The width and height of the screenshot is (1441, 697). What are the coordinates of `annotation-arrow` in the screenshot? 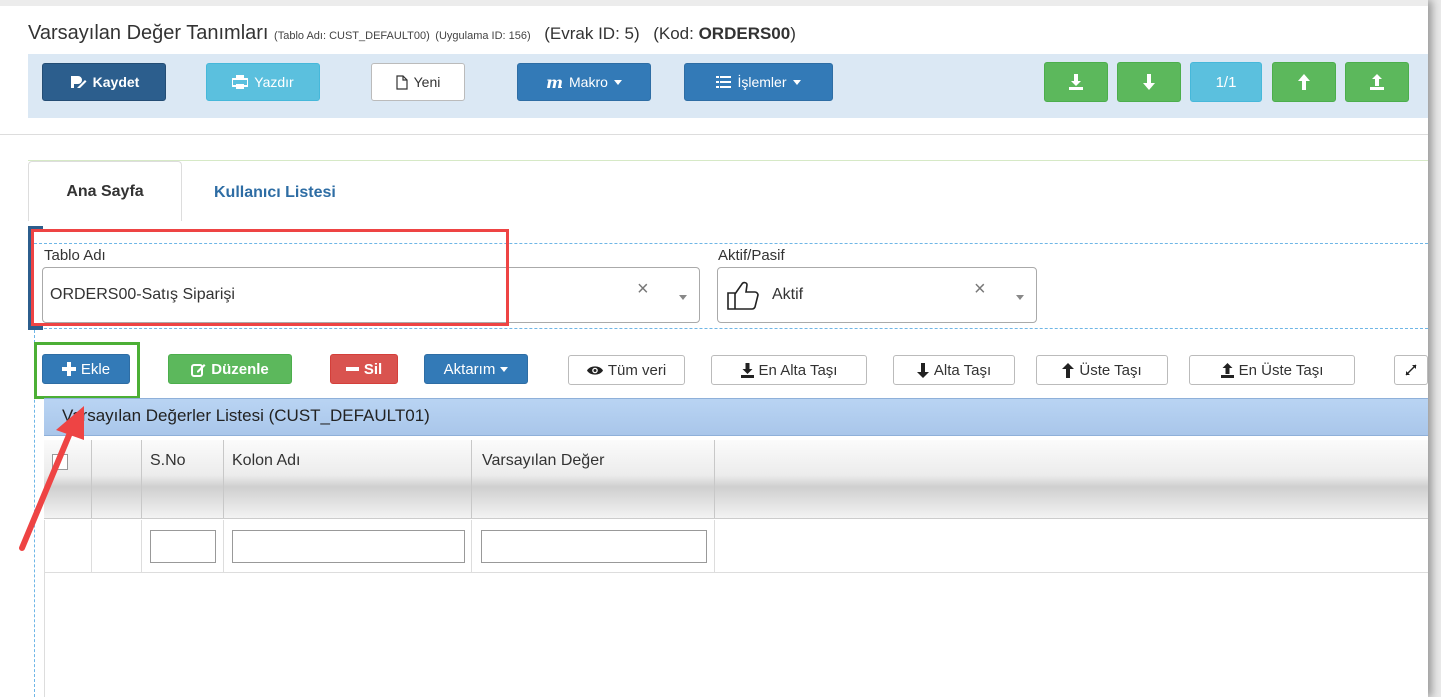 It's located at (51, 478).